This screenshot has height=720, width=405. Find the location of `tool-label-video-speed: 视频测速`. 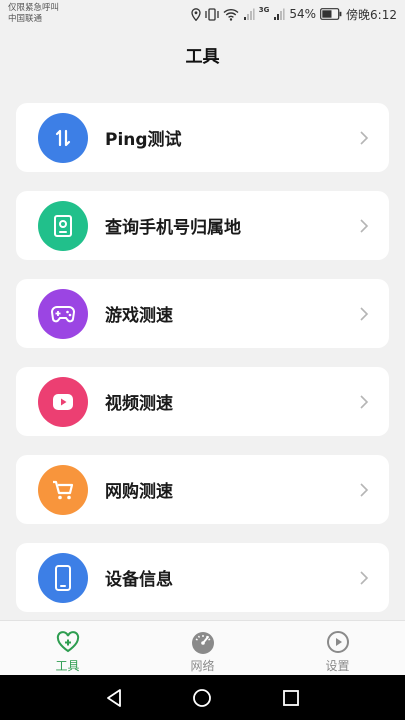

tool-label-video-speed: 视频测速 is located at coordinates (139, 404).